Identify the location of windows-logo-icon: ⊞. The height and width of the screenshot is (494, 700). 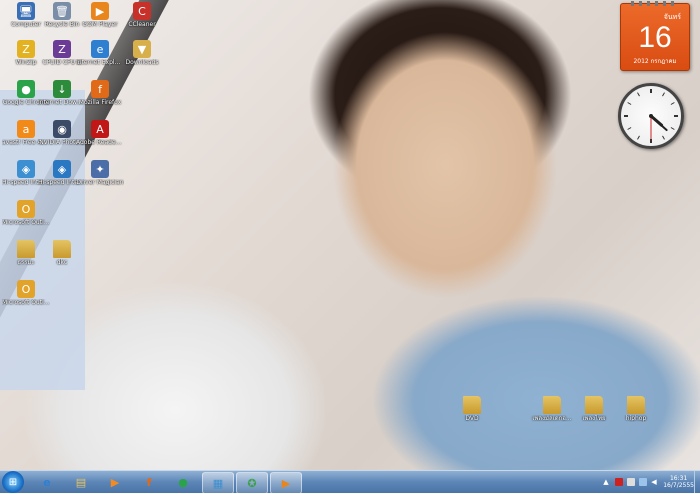
(13, 482).